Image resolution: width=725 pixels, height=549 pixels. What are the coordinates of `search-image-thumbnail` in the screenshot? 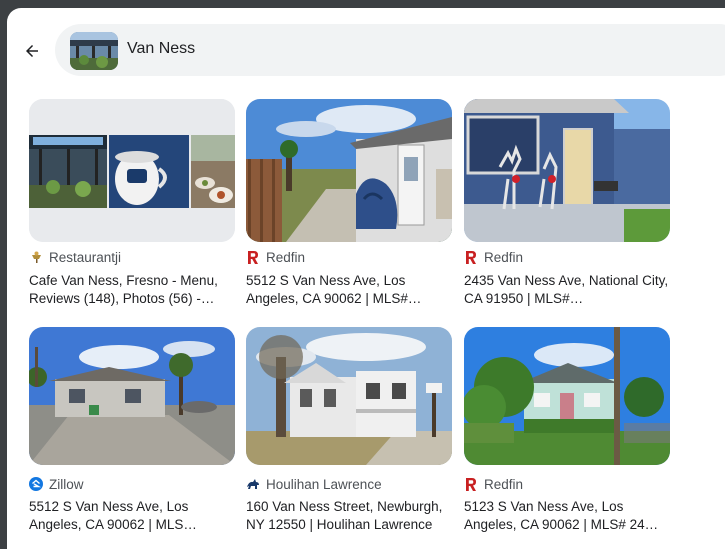 It's located at (94, 51).